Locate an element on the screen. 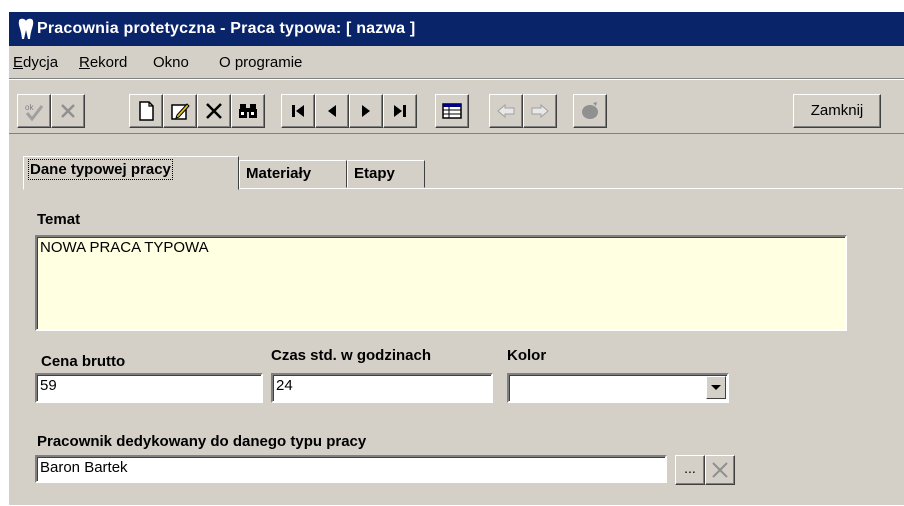  forward-arrow-icon is located at coordinates (540, 111).